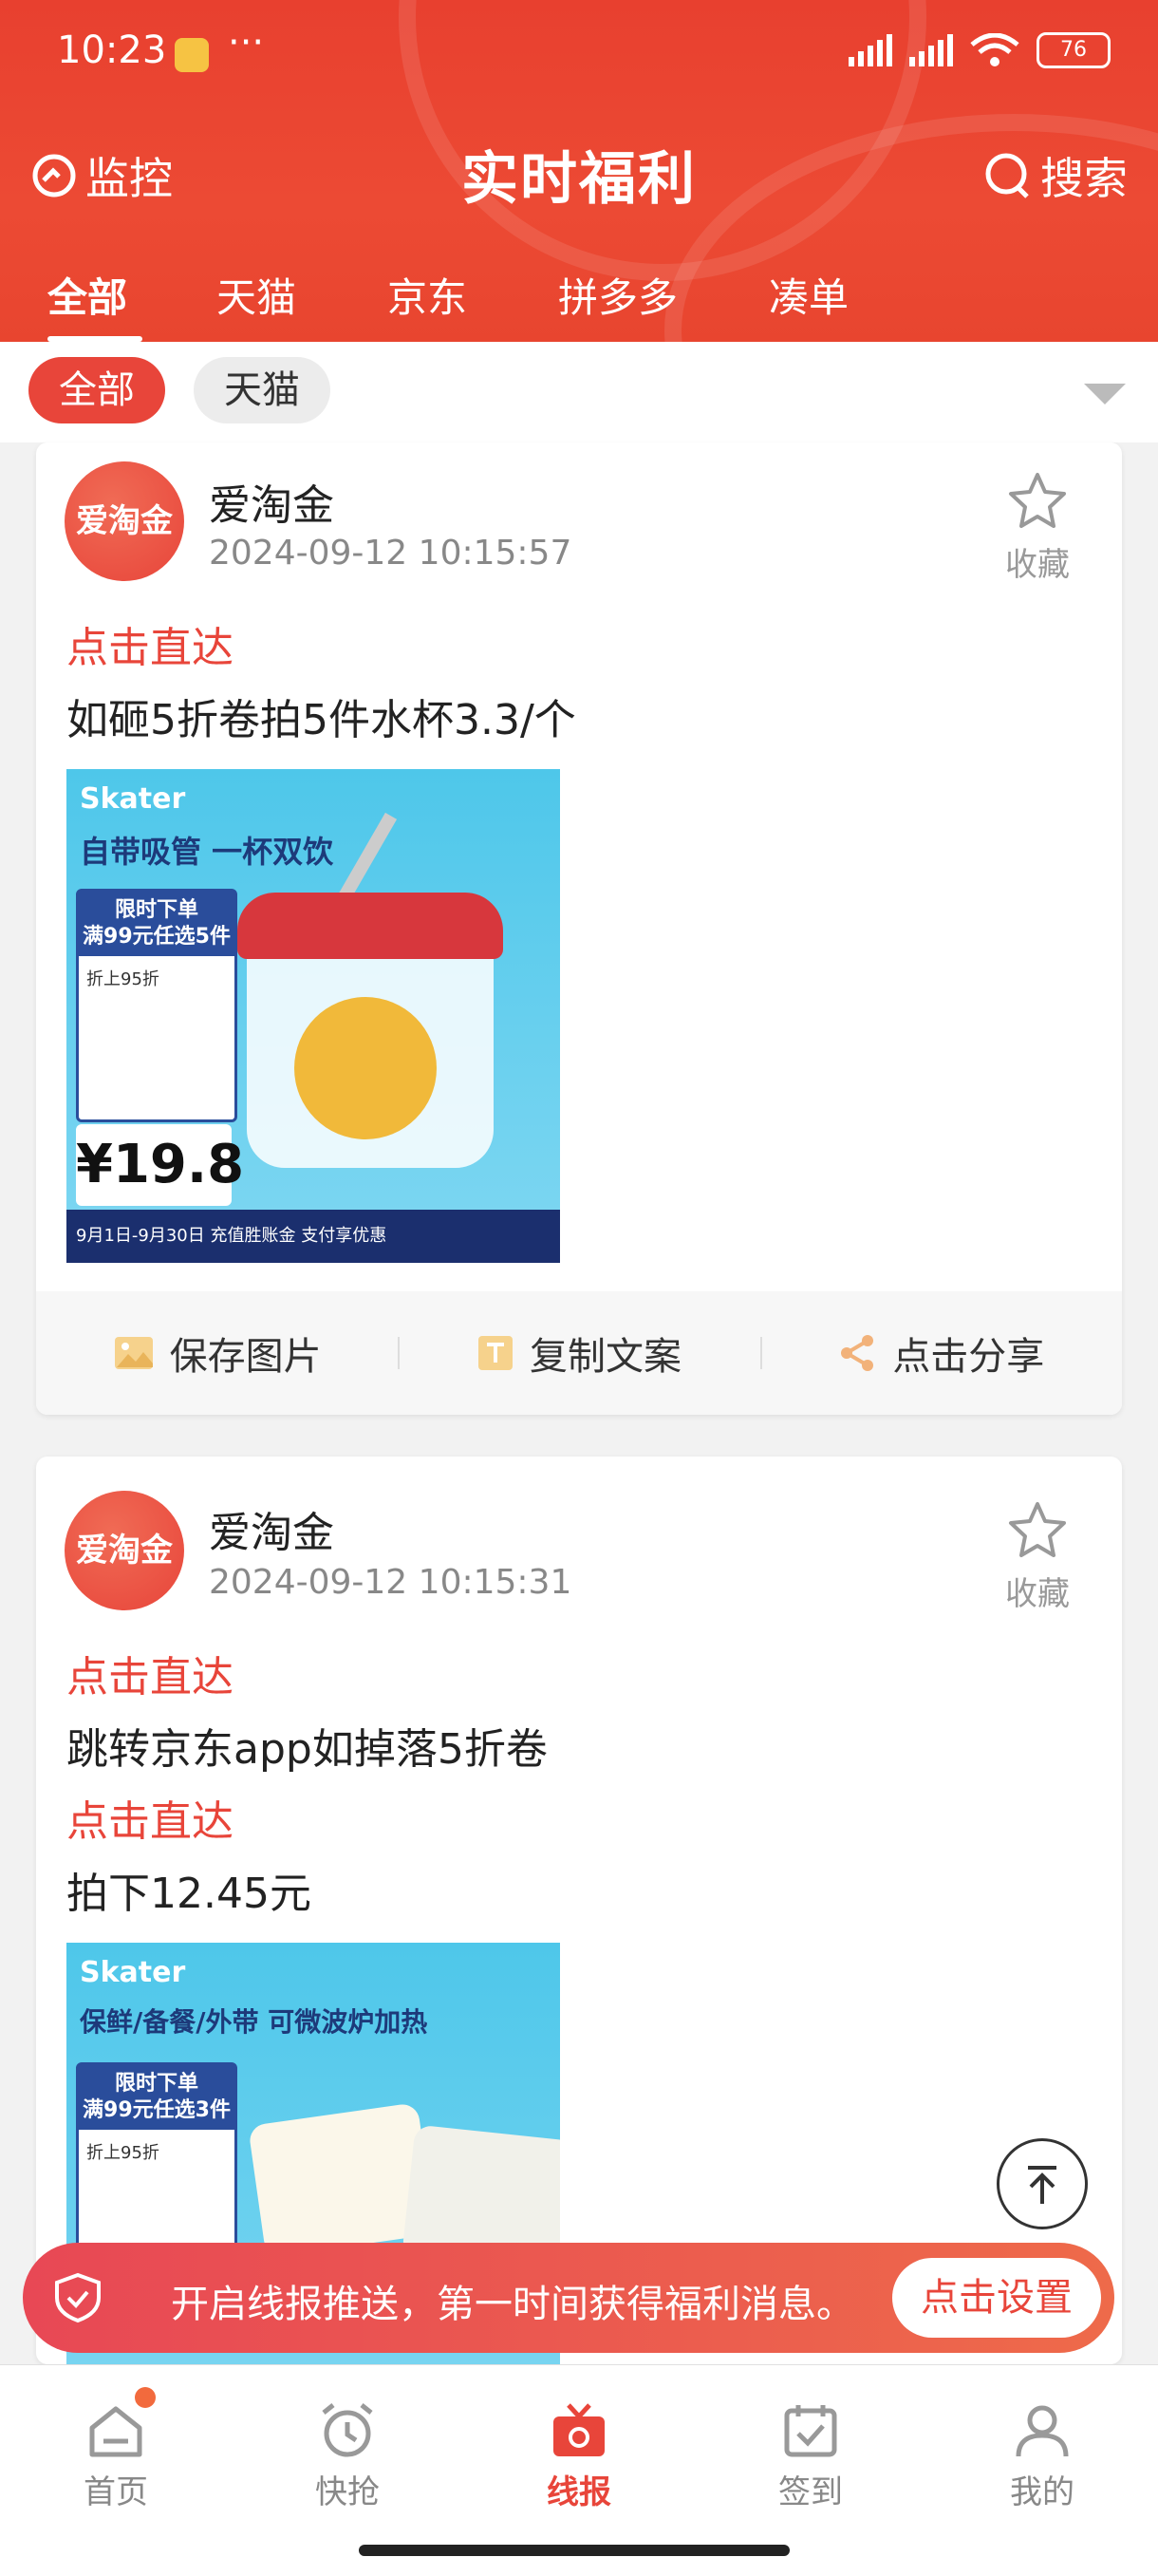 This screenshot has height=2576, width=1158. I want to click on post-text: 跳转京东app如掉落5折卷, so click(307, 1749).